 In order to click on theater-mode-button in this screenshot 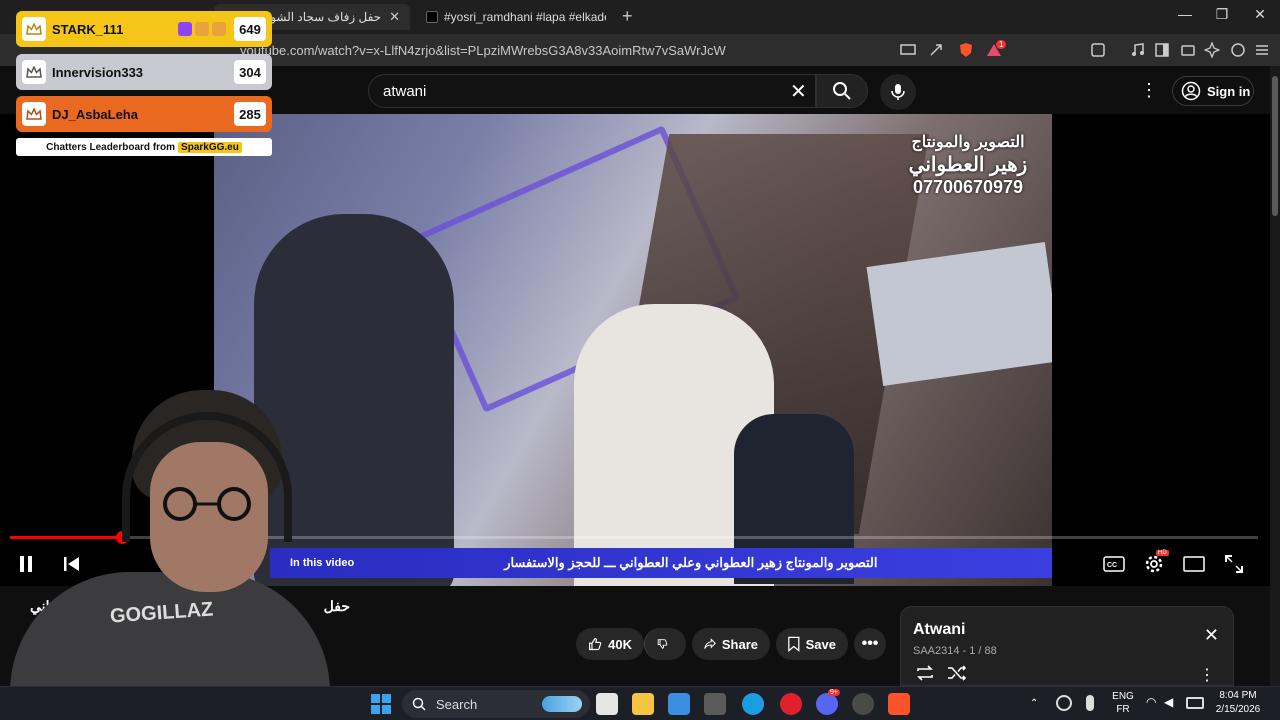, I will do `click(1194, 564)`.